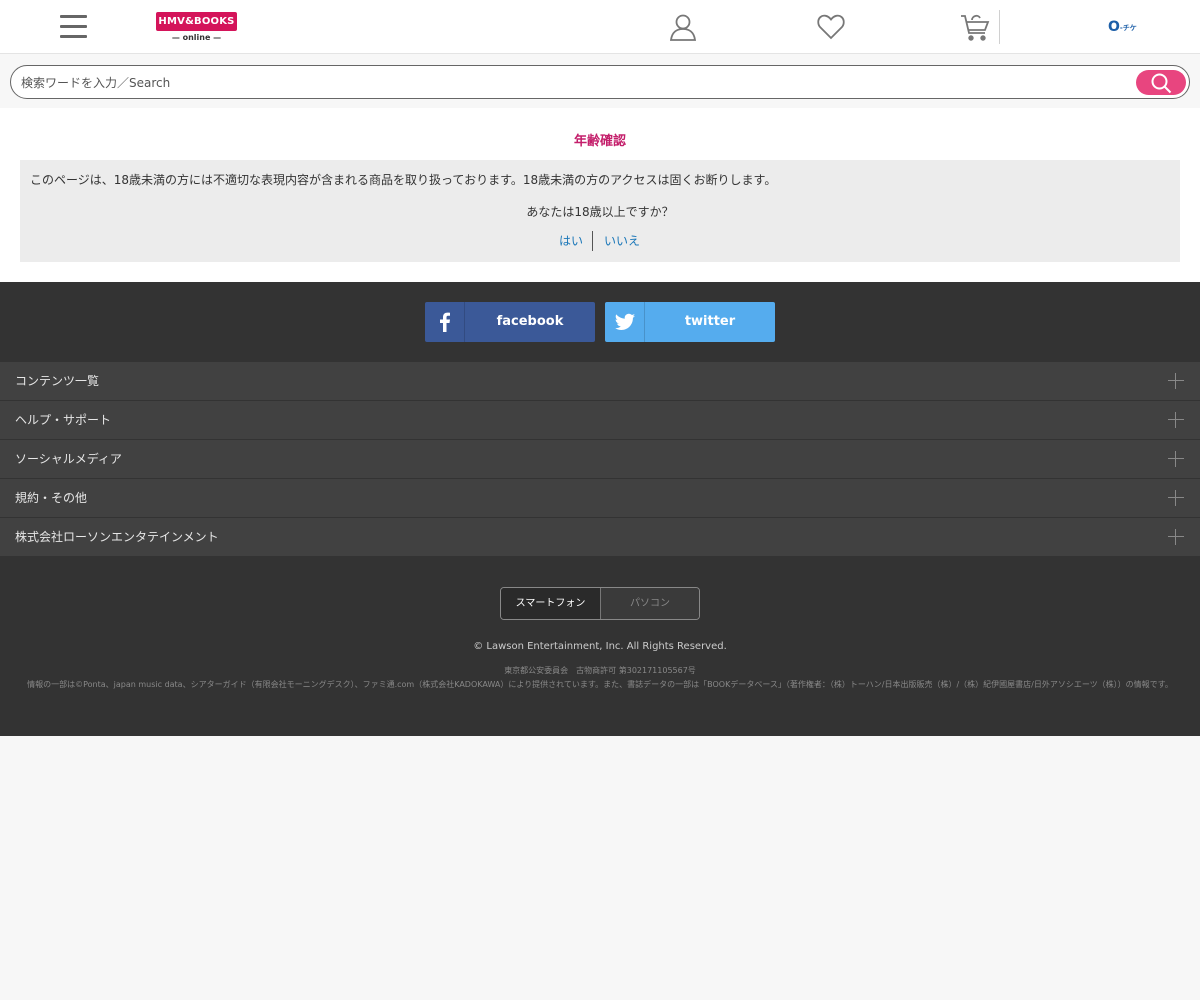 The image size is (1200, 1000). What do you see at coordinates (600, 670) in the screenshot?
I see `license-text: 東京都公安委員会 古物商許可 第302171105567号` at bounding box center [600, 670].